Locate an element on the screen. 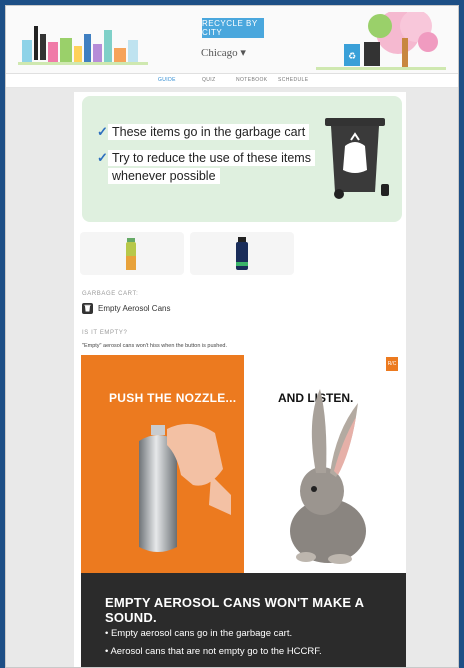 The height and width of the screenshot is (668, 464). poster-right-panel: AND LISTEN. R/C is located at coordinates (325, 464).